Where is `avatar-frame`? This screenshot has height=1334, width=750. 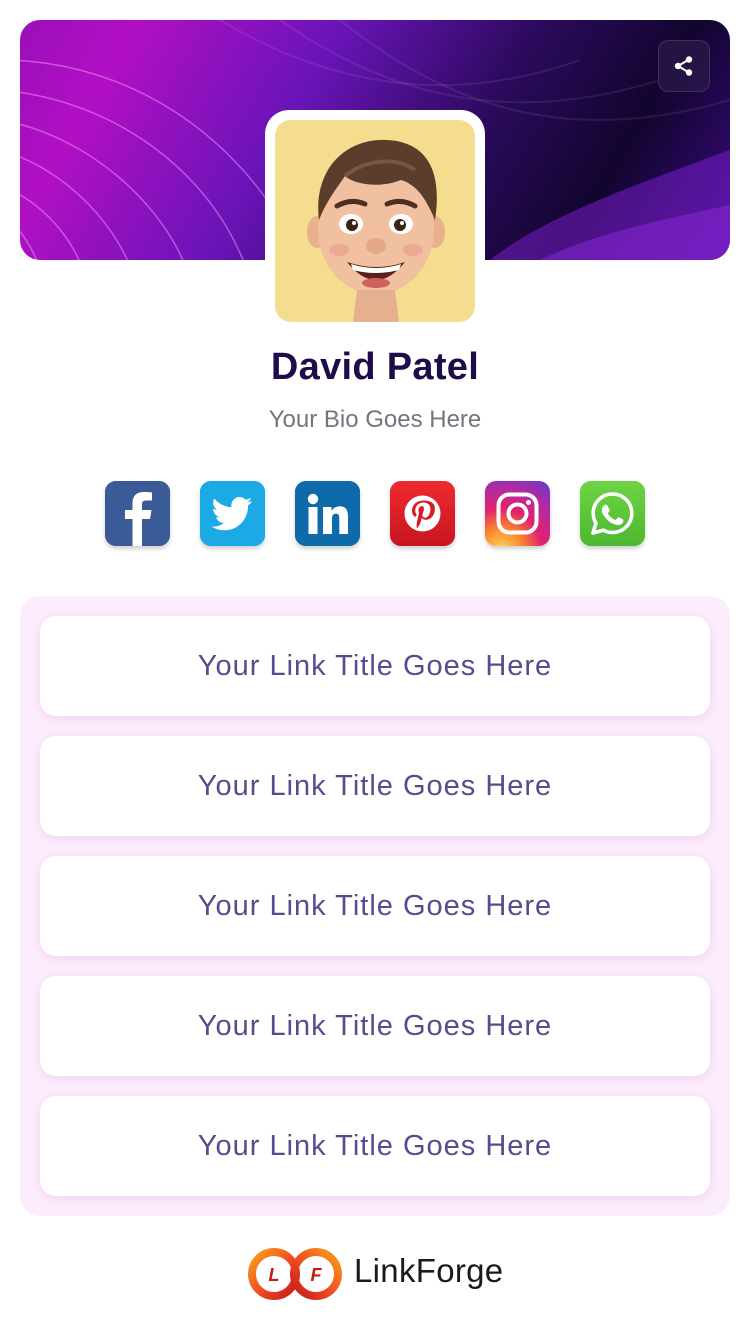 avatar-frame is located at coordinates (375, 221).